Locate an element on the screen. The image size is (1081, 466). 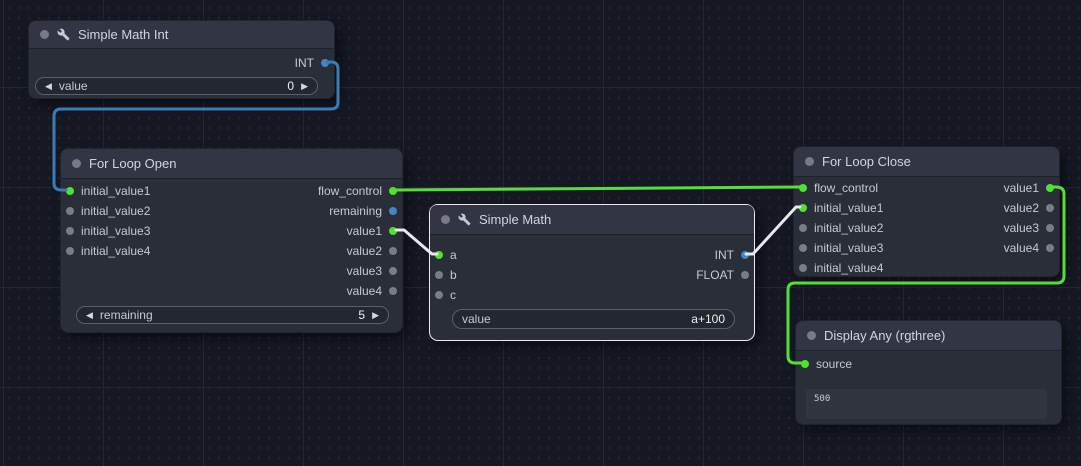
widget-value: 0 is located at coordinates (291, 86).